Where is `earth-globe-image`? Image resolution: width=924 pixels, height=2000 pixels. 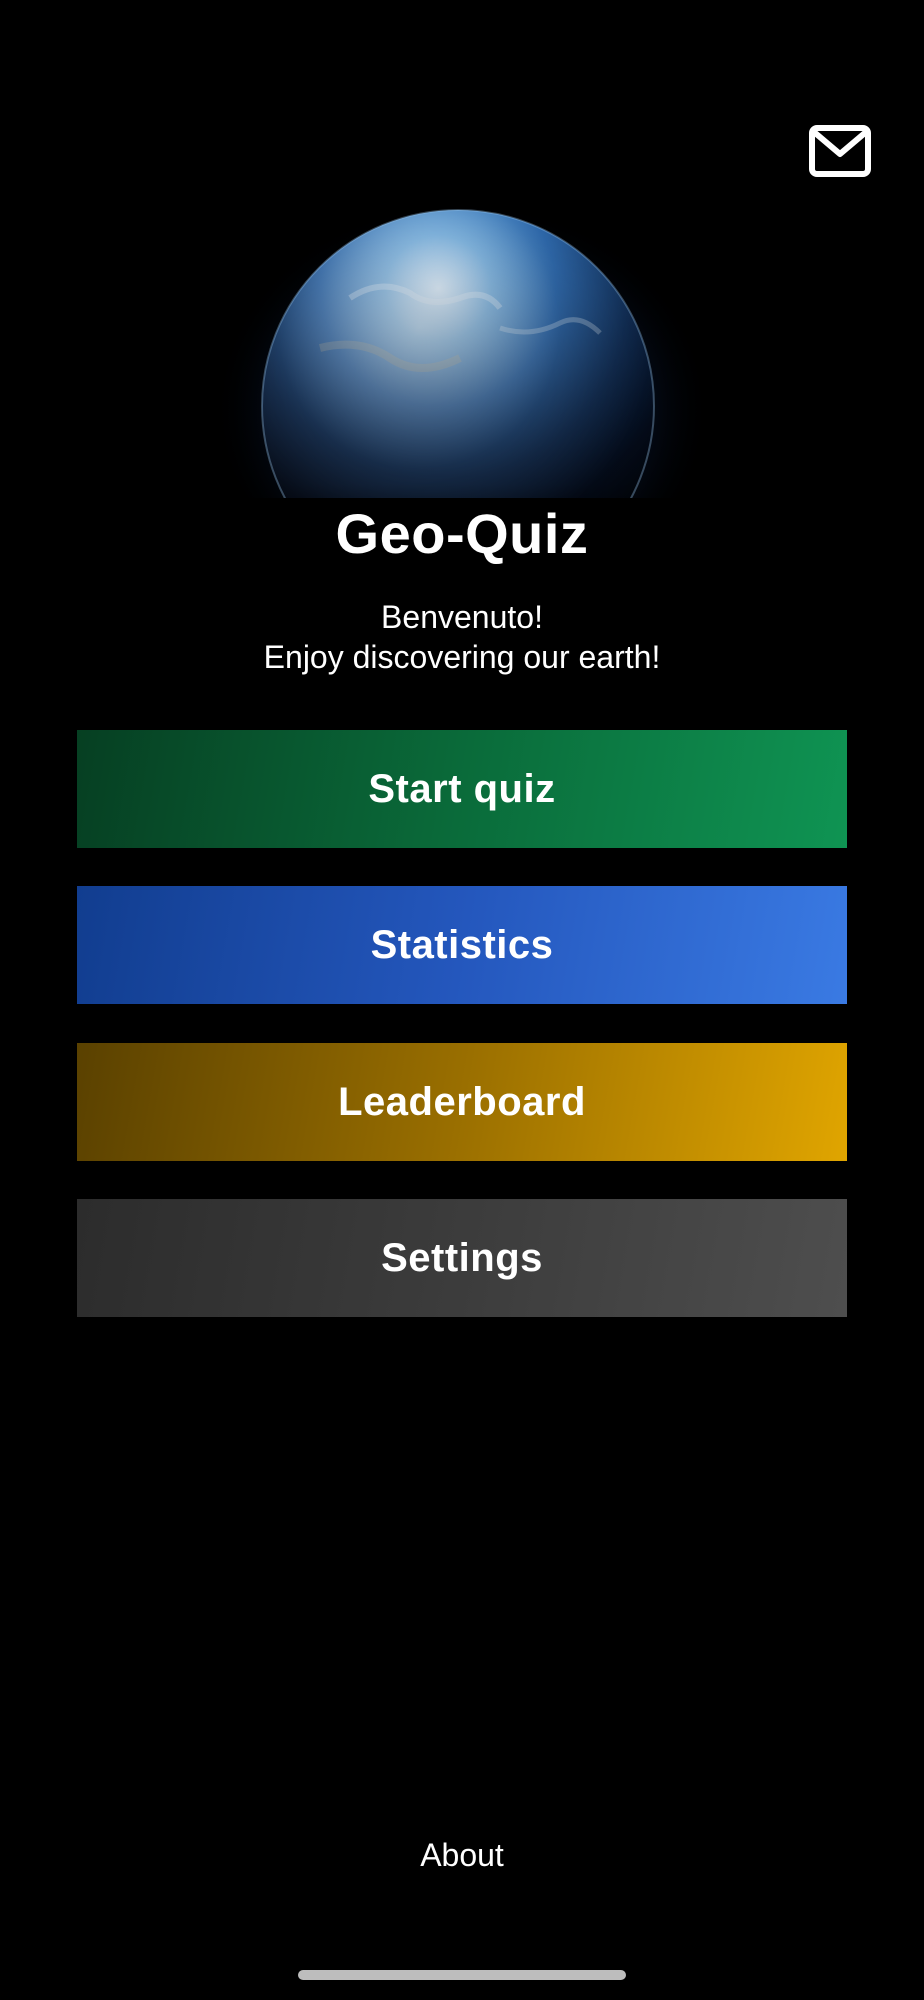 earth-globe-image is located at coordinates (462, 343).